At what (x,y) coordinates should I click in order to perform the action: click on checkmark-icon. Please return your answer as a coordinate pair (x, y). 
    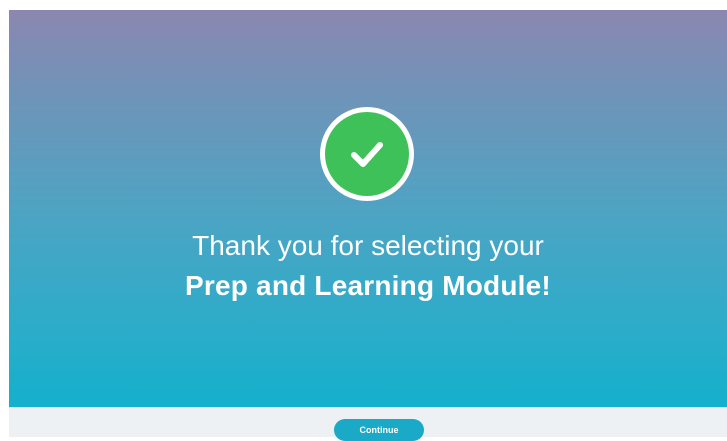
    Looking at the image, I should click on (367, 154).